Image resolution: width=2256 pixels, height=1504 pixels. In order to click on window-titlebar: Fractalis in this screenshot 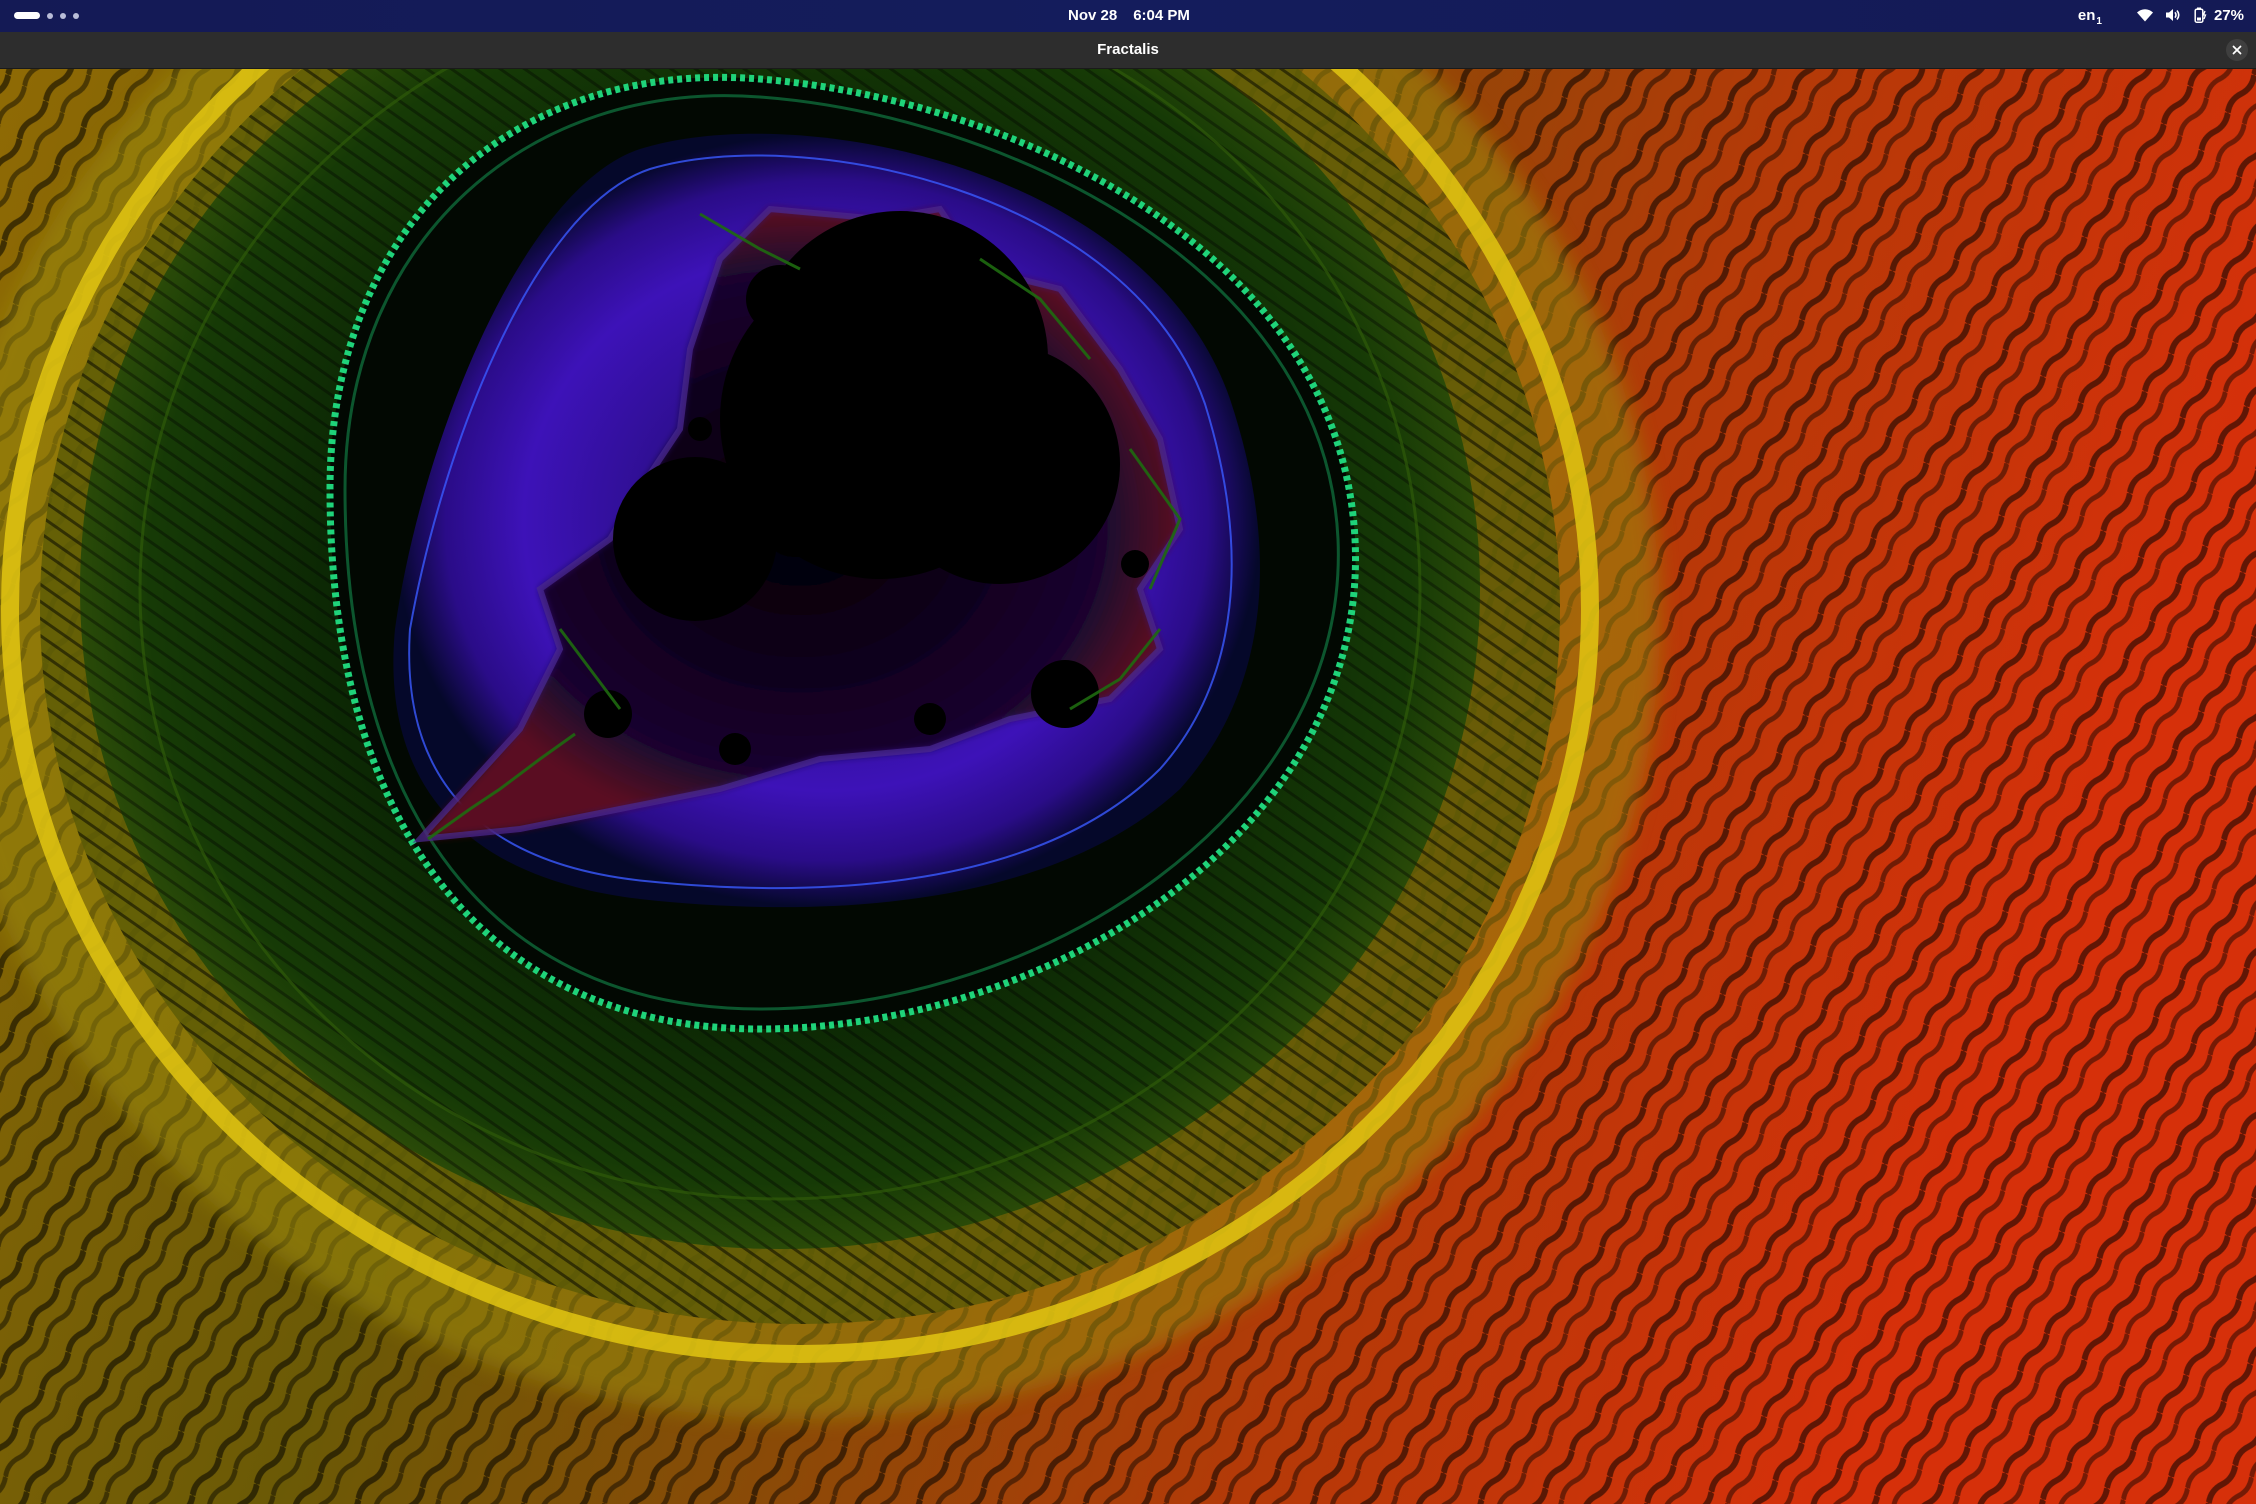, I will do `click(1128, 50)`.